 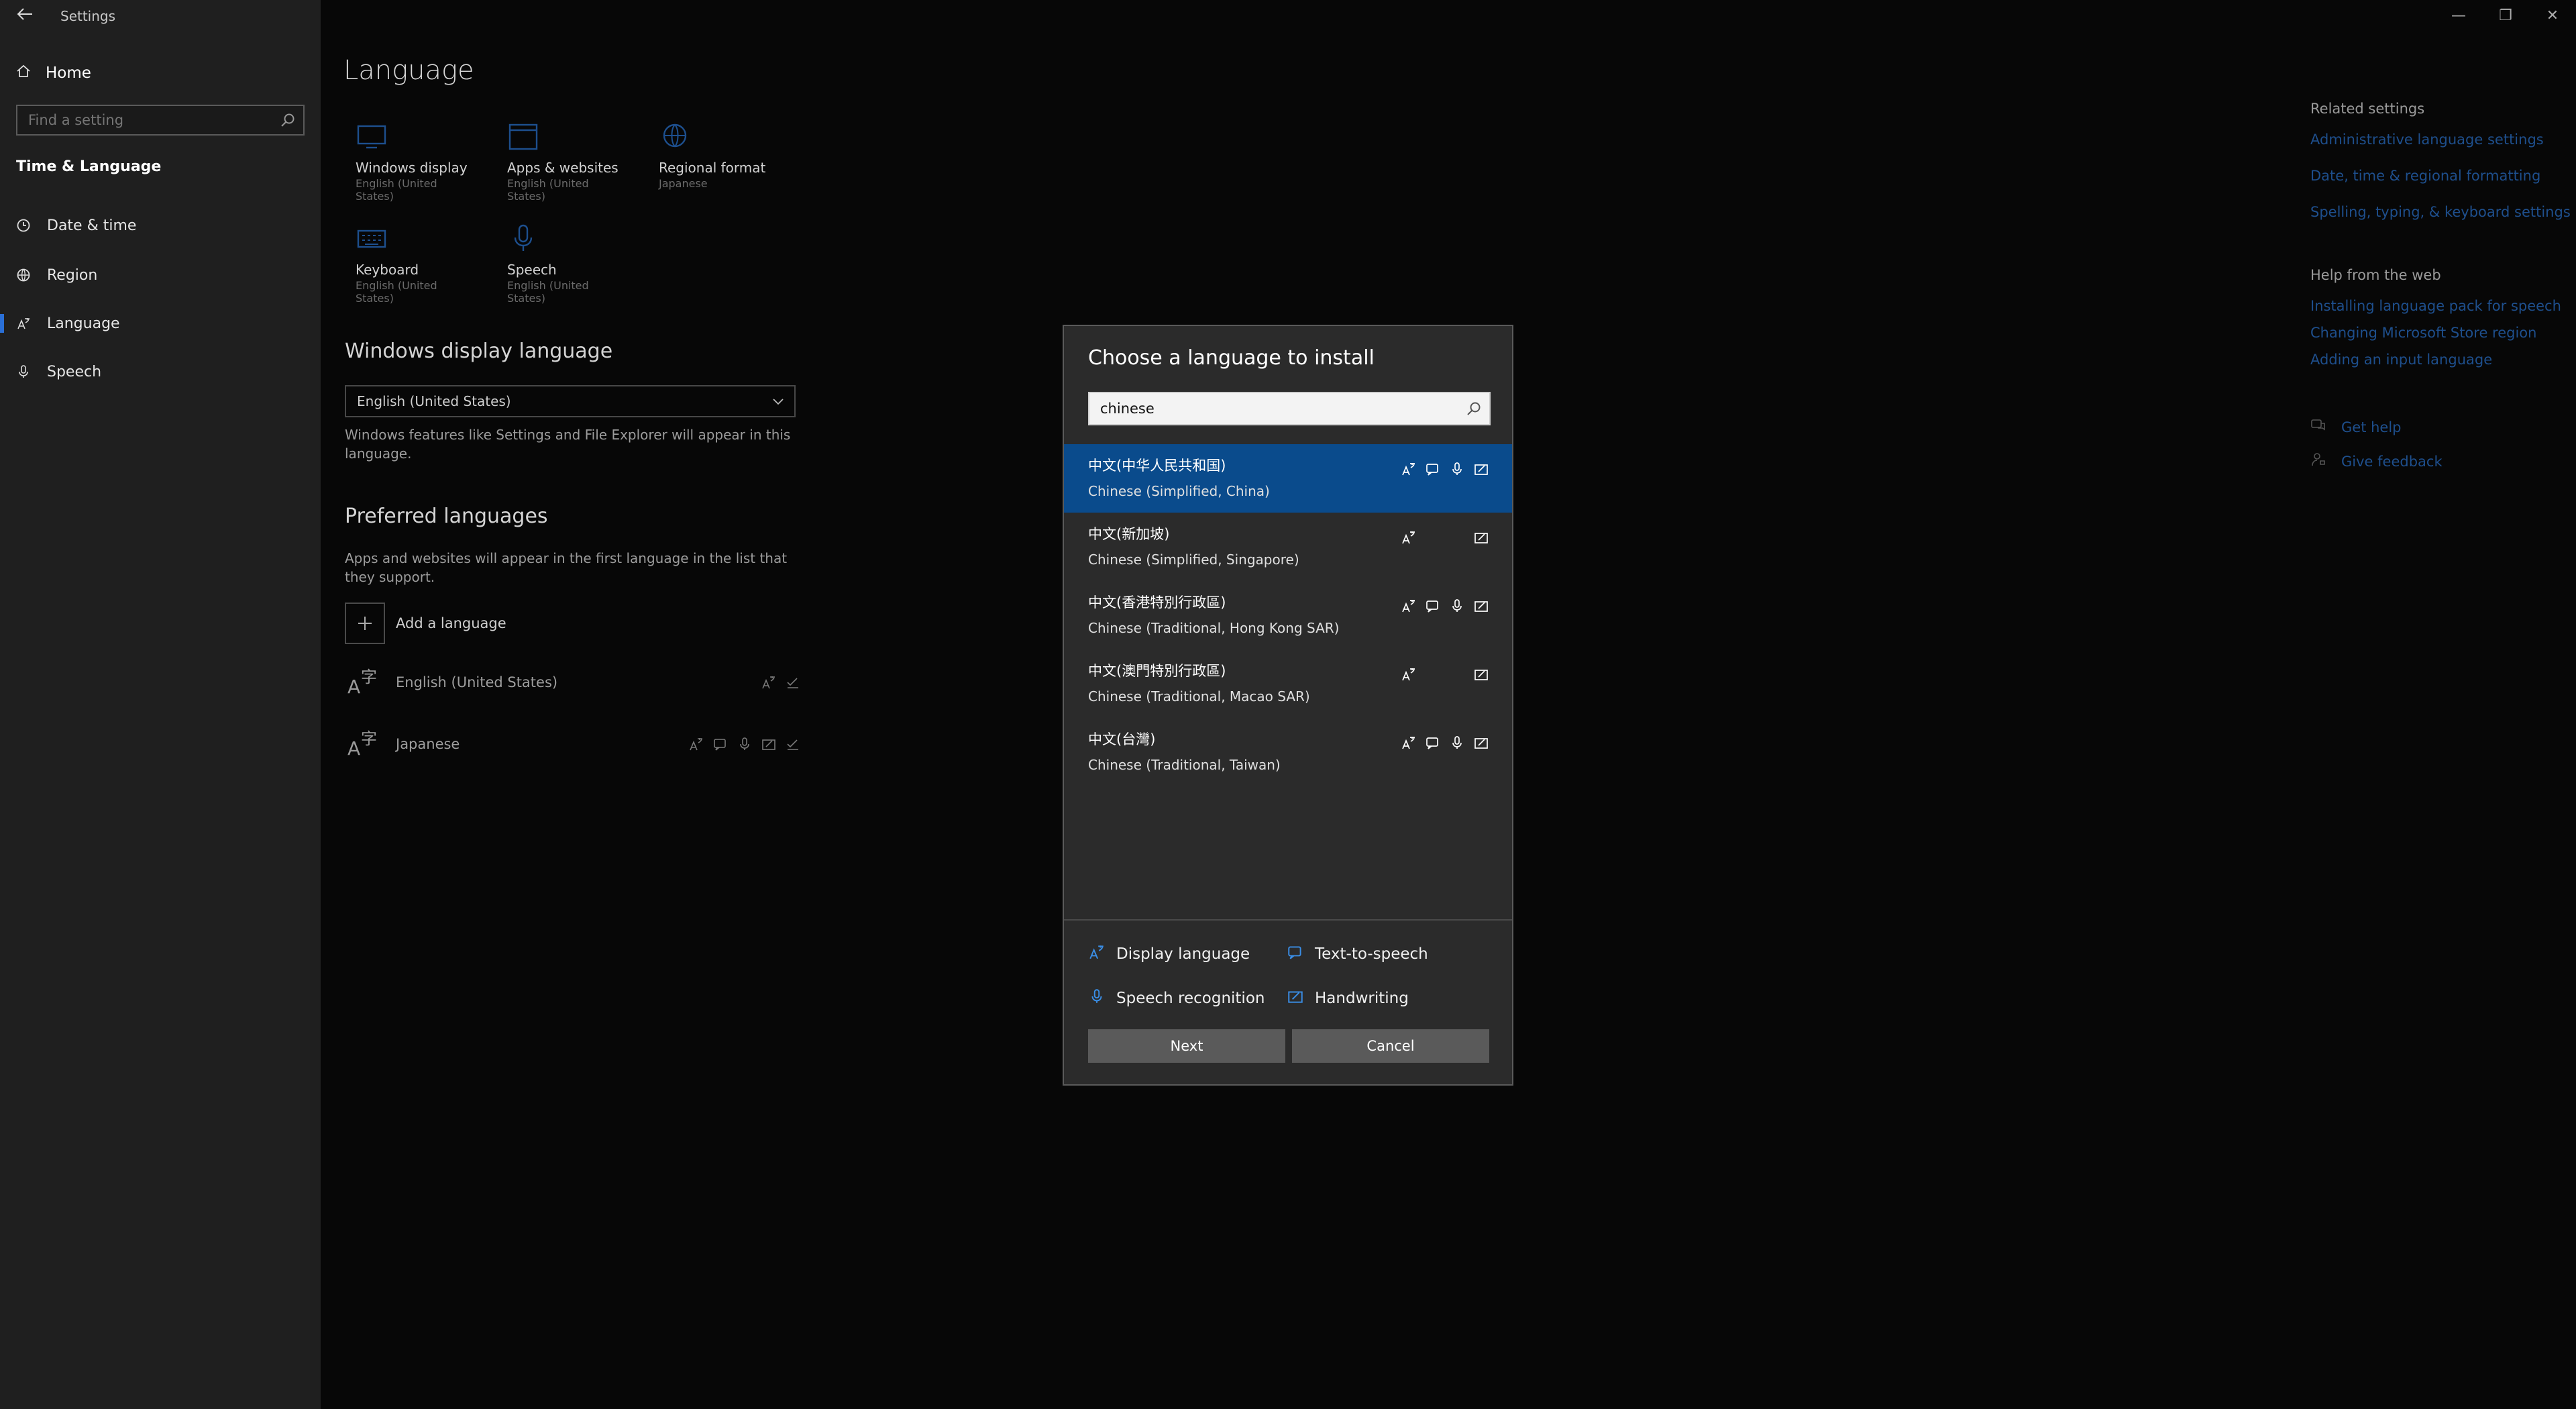 What do you see at coordinates (160, 372) in the screenshot?
I see `sidebar-item-speech: Speech` at bounding box center [160, 372].